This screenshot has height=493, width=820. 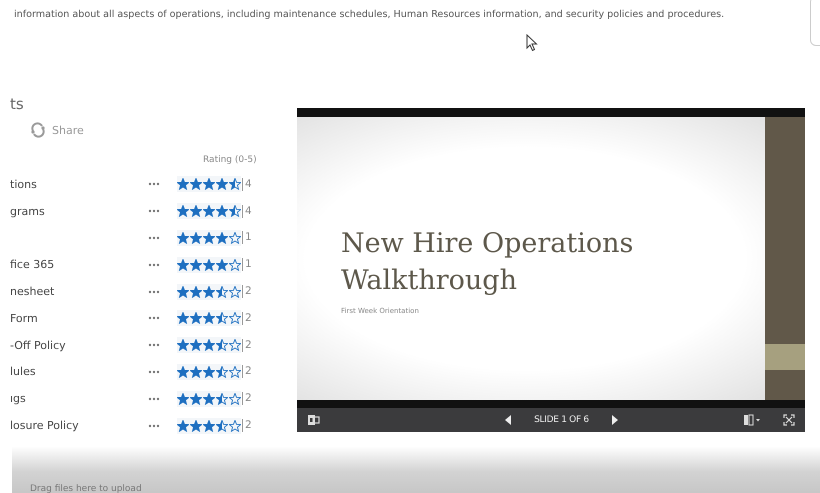 I want to click on document-name: losure Policy, so click(x=79, y=425).